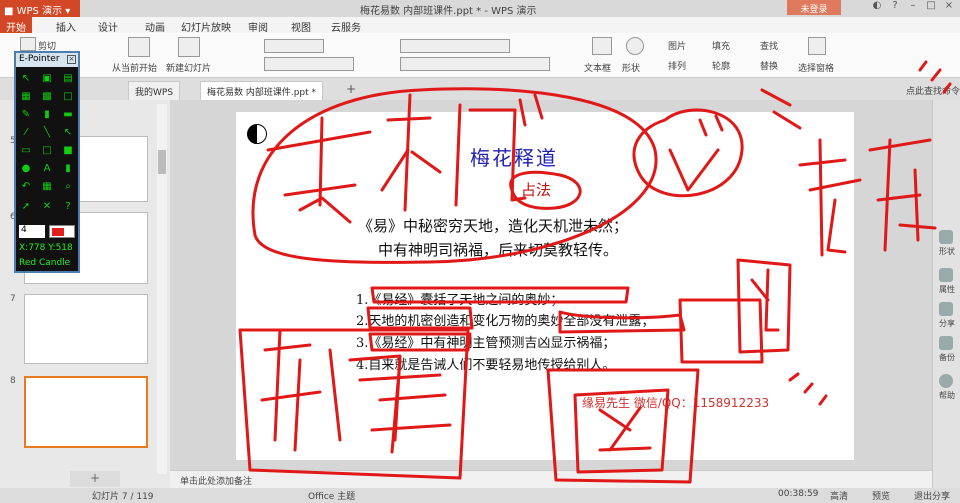 This screenshot has width=960, height=503. I want to click on arrange-button: 排列, so click(677, 65).